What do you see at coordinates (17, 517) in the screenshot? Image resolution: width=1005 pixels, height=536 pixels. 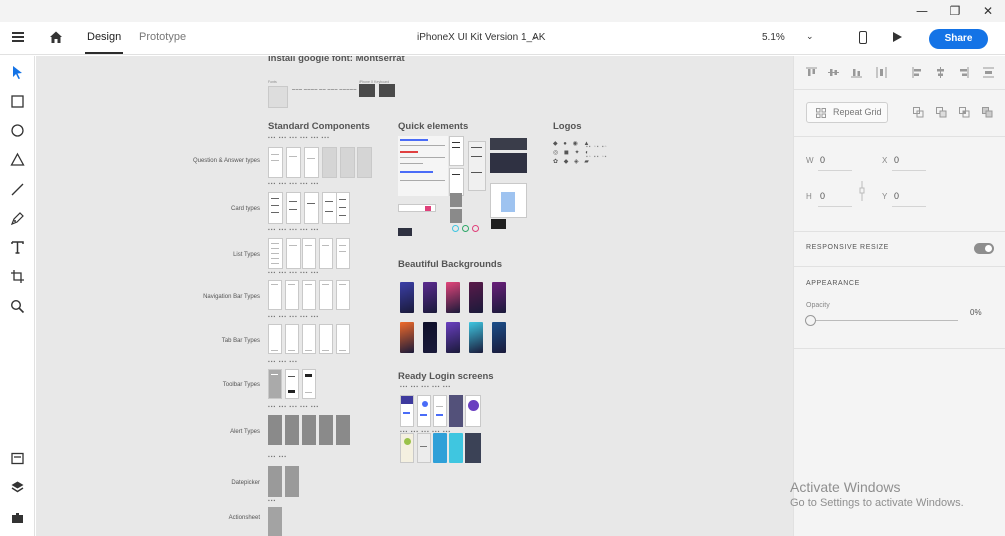 I see `plugins-icon` at bounding box center [17, 517].